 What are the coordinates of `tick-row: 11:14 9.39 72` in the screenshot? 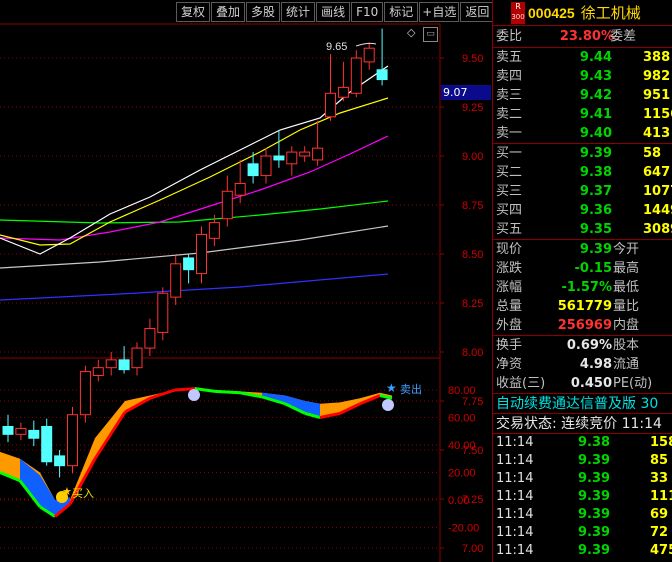 It's located at (582, 533).